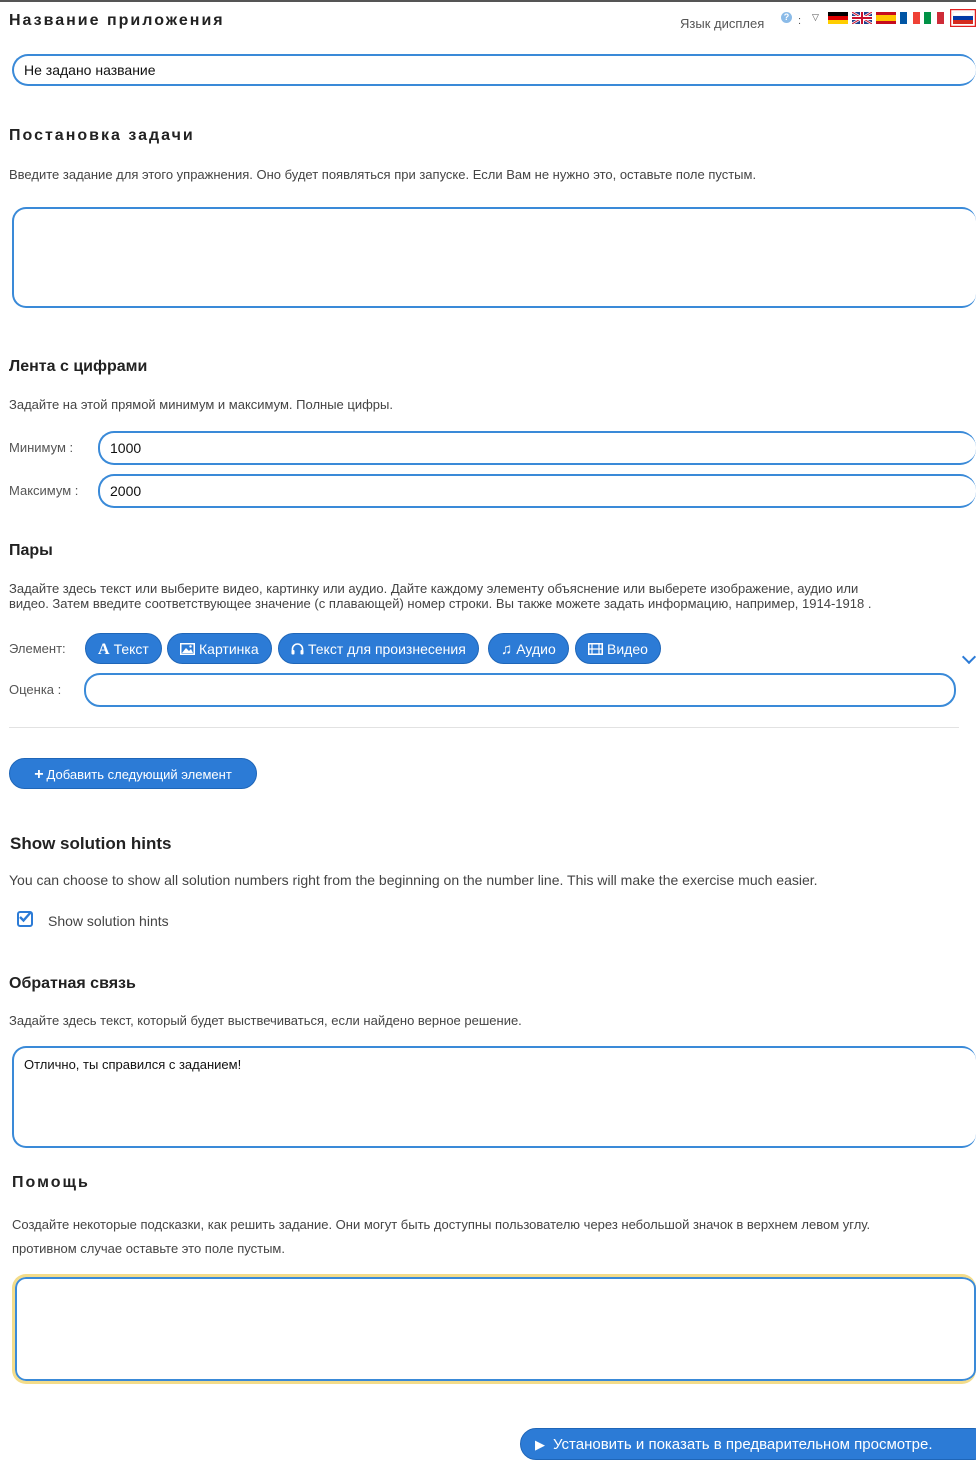 The width and height of the screenshot is (976, 1461). What do you see at coordinates (537, 491) in the screenshot?
I see `max-input: 2000` at bounding box center [537, 491].